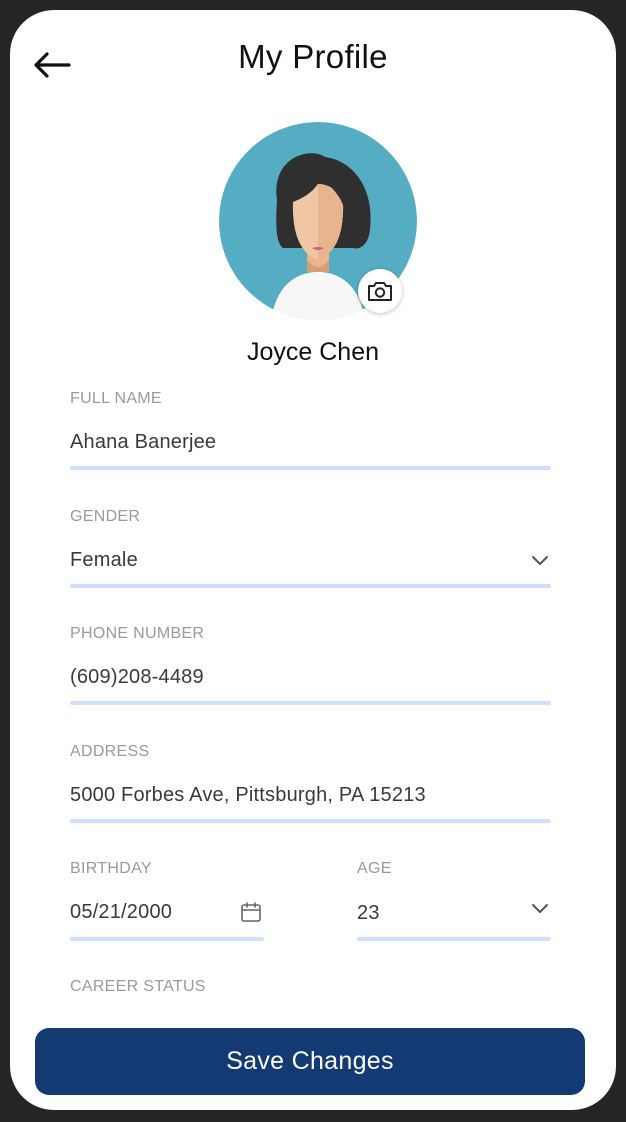 The image size is (626, 1122). I want to click on camera-icon, so click(380, 291).